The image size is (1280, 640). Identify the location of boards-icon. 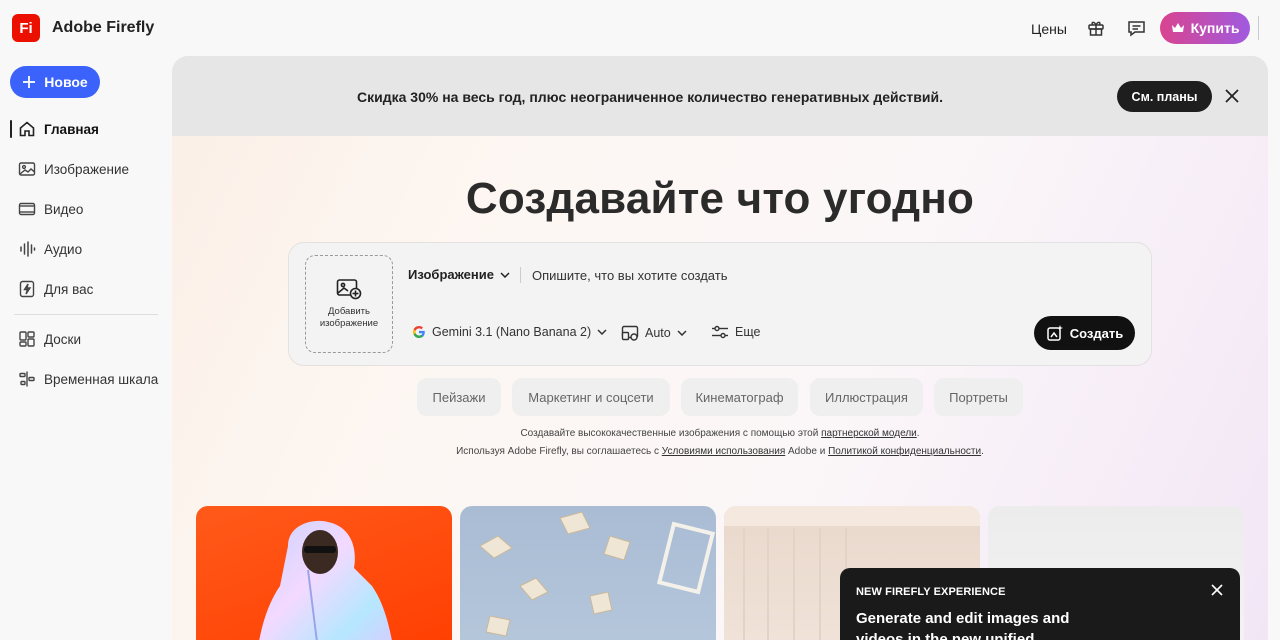
(27, 339).